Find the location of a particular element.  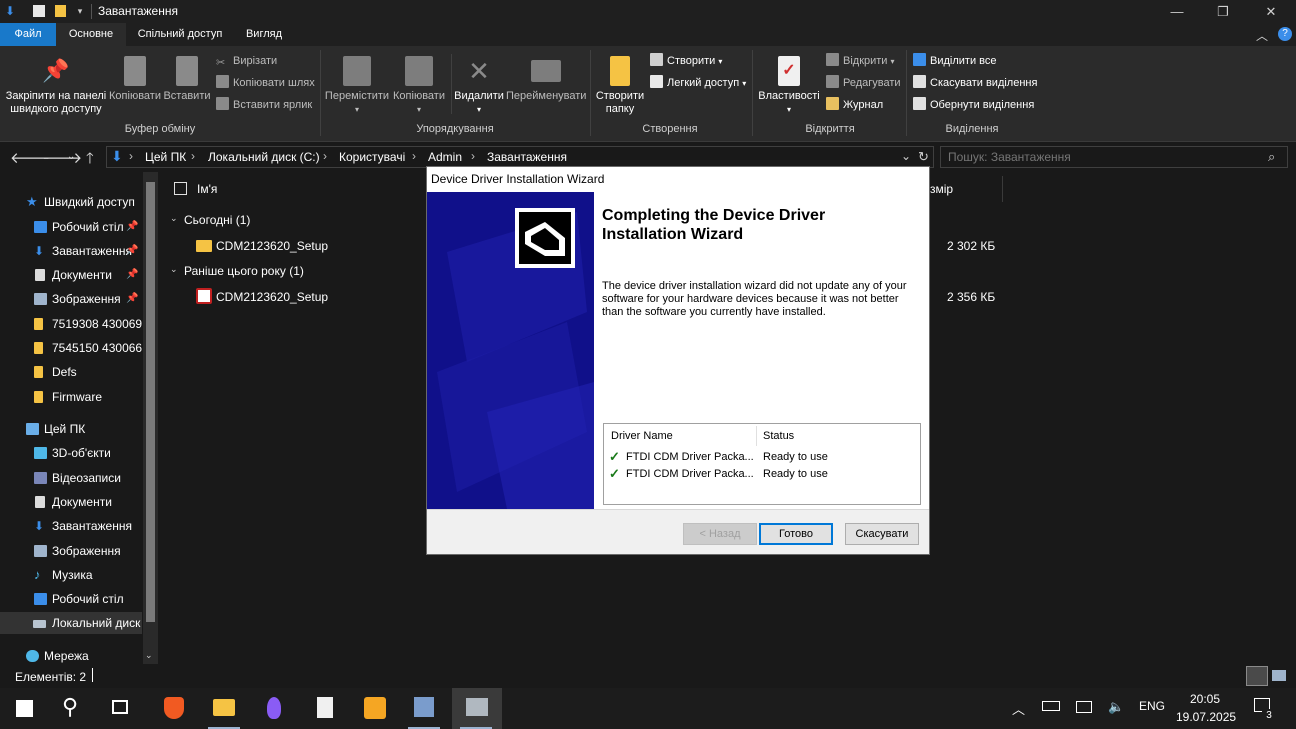

nav-pc-desktop: Робочий стіл is located at coordinates (71, 599).